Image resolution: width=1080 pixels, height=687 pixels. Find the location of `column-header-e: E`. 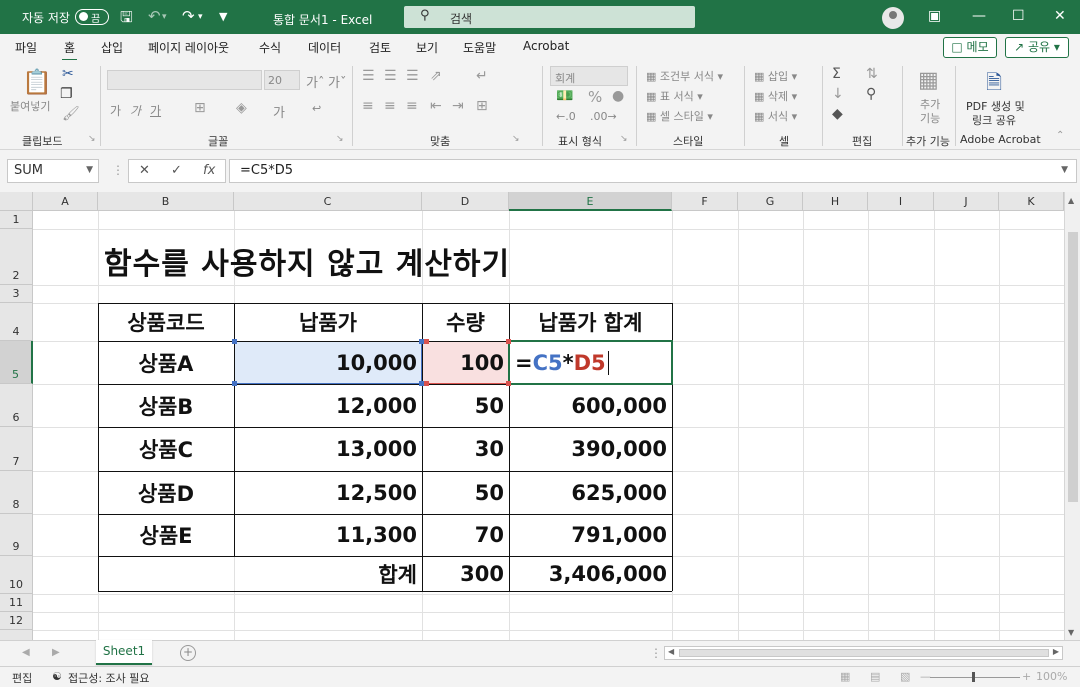

column-header-e: E is located at coordinates (590, 201).